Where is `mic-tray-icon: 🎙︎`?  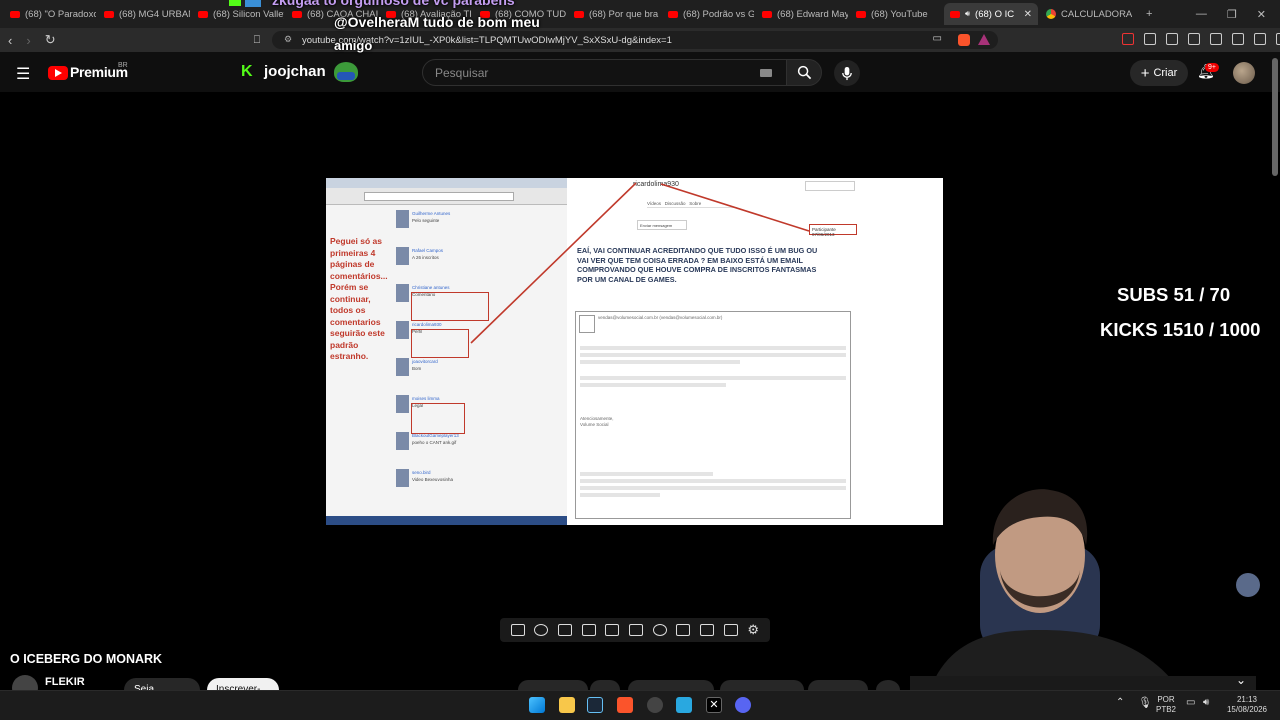
mic-tray-icon: 🎙︎ is located at coordinates (1145, 702).